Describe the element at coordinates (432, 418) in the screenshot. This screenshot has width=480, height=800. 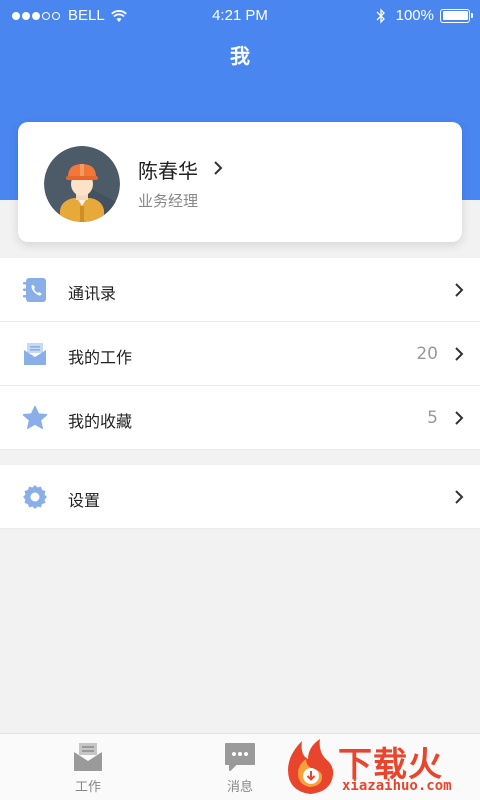
I see `menu-item-count: 5` at that location.